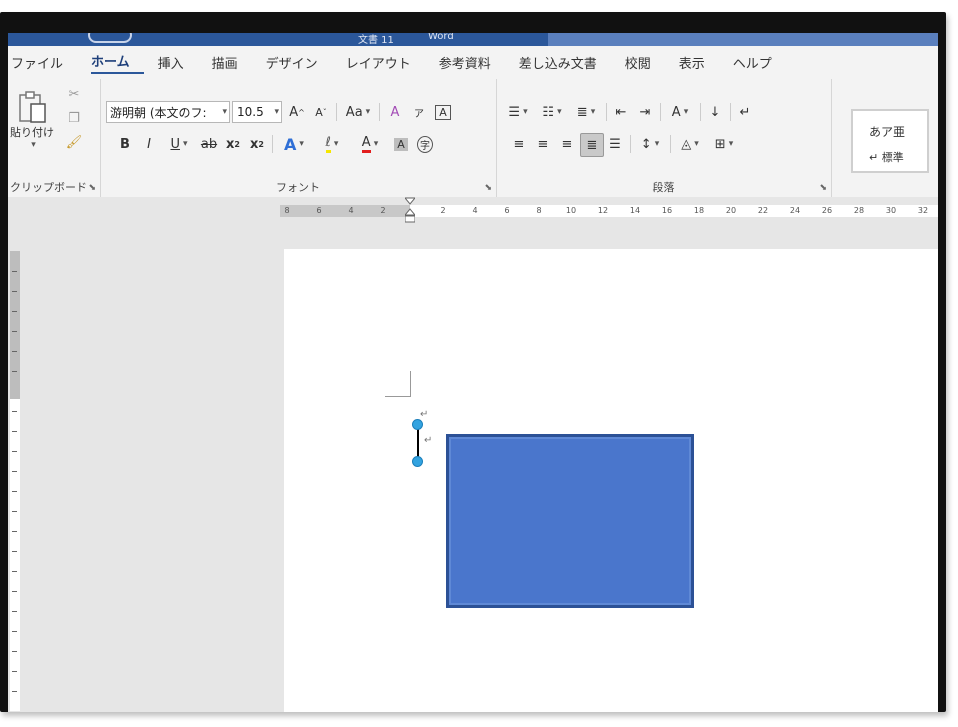  What do you see at coordinates (488, 188) in the screenshot?
I see `font-launcher-icon: ⬊` at bounding box center [488, 188].